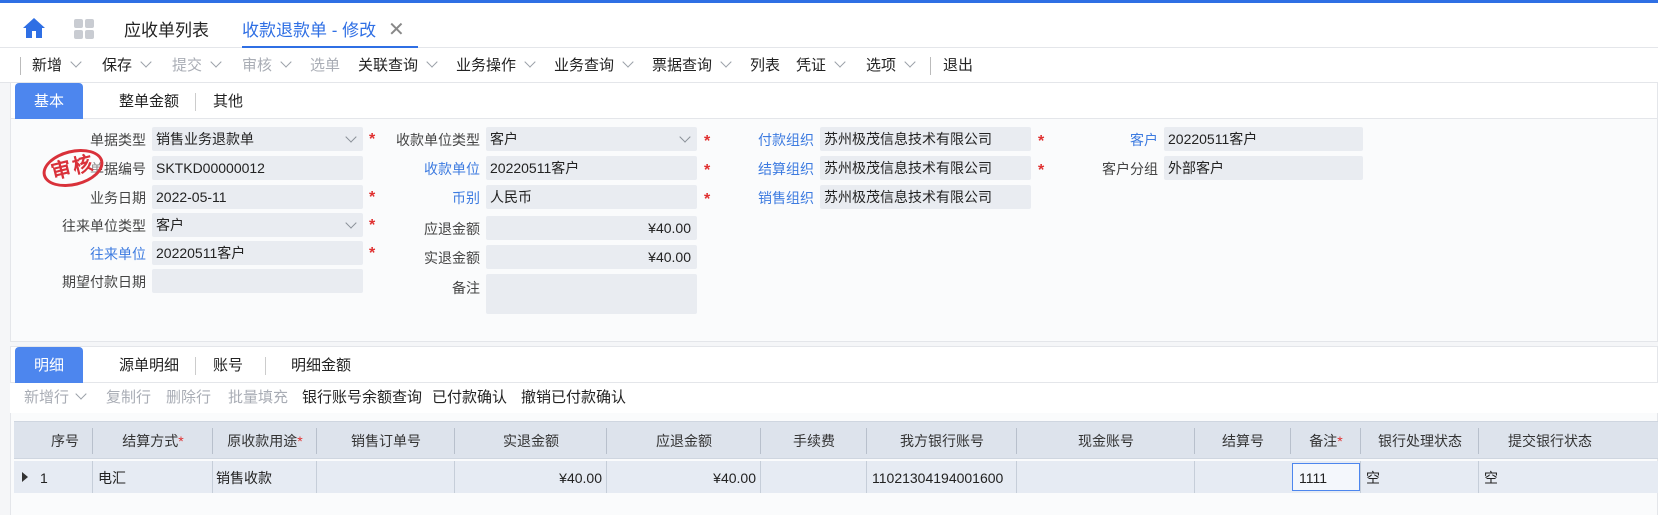 This screenshot has width=1658, height=515. Describe the element at coordinates (257, 281) in the screenshot. I see `expect-pay-date-field` at that location.